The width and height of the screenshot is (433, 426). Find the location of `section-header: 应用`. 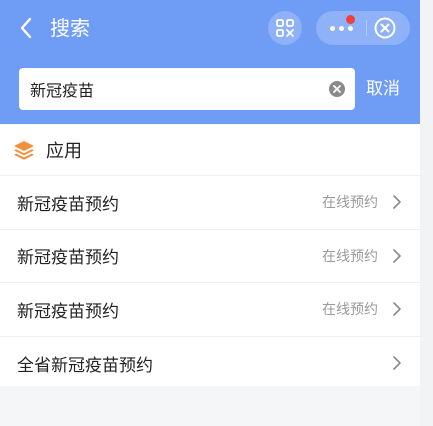

section-header: 应用 is located at coordinates (210, 150).